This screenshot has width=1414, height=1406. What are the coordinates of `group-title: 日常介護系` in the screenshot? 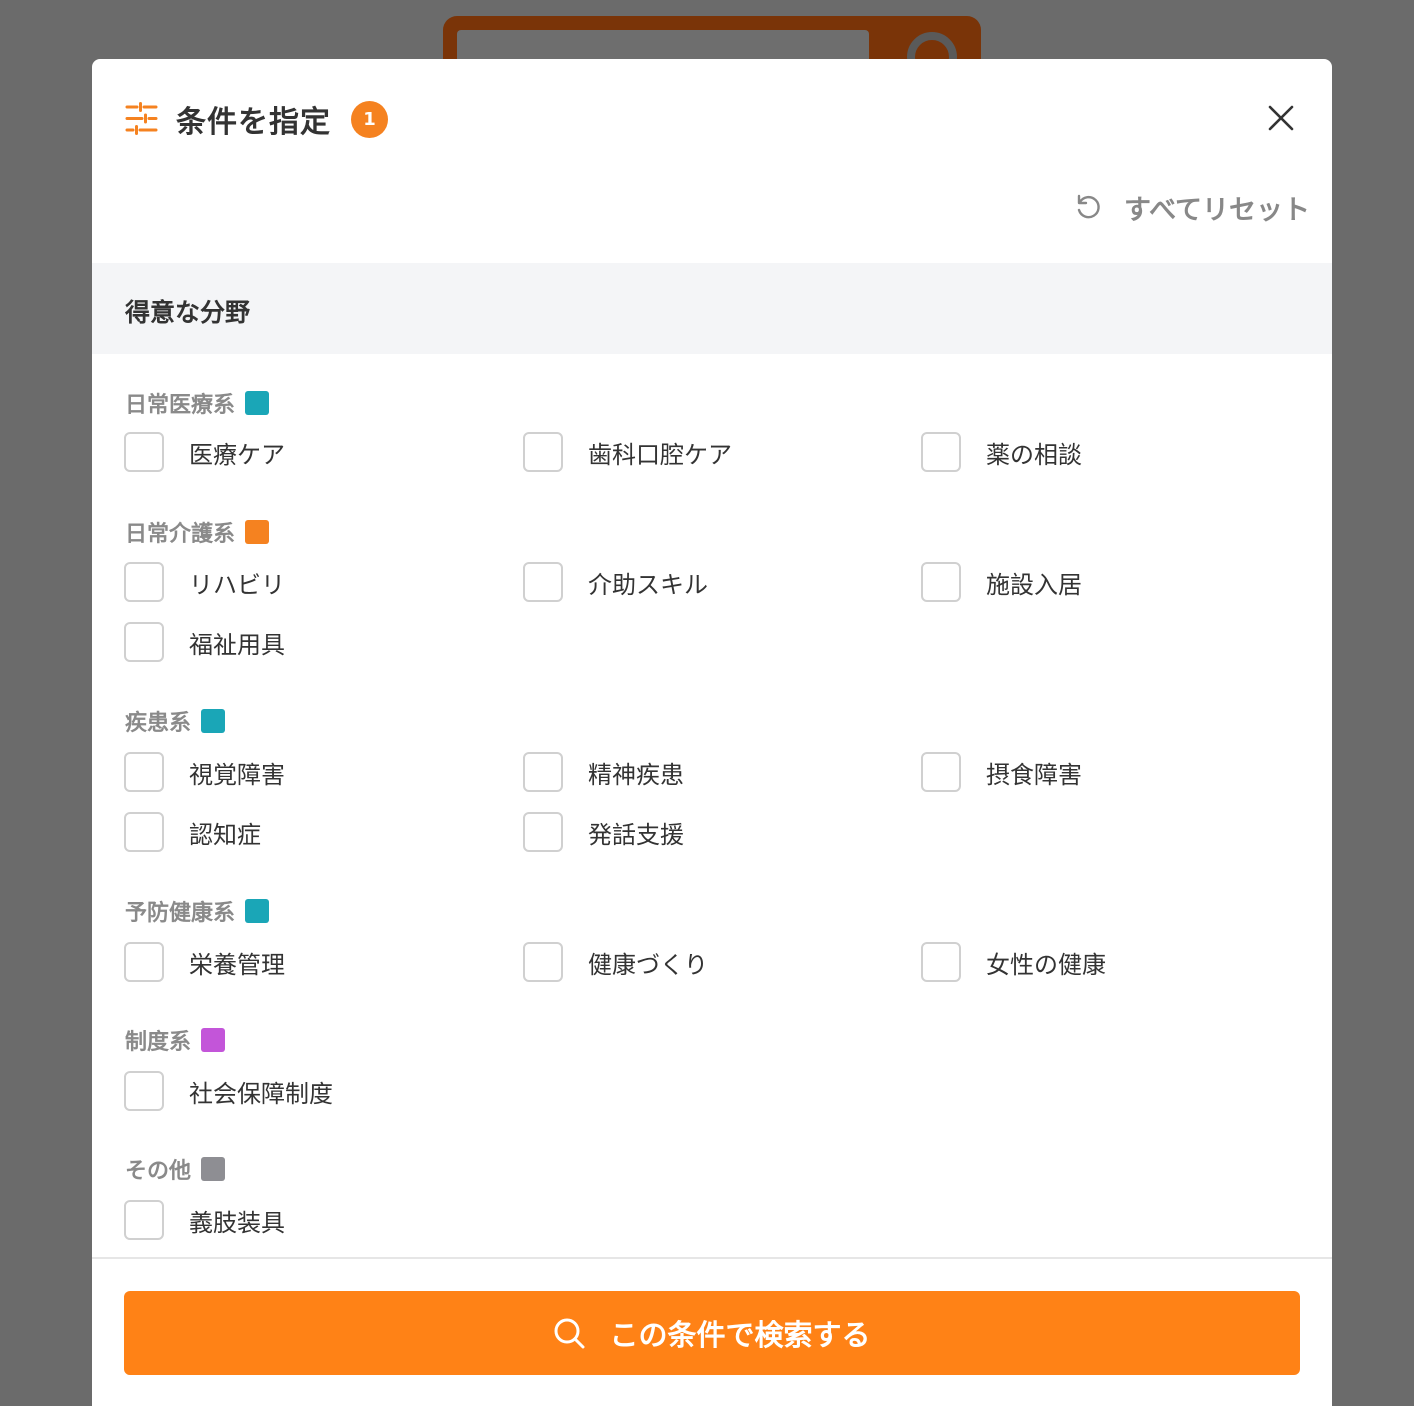 It's located at (180, 534).